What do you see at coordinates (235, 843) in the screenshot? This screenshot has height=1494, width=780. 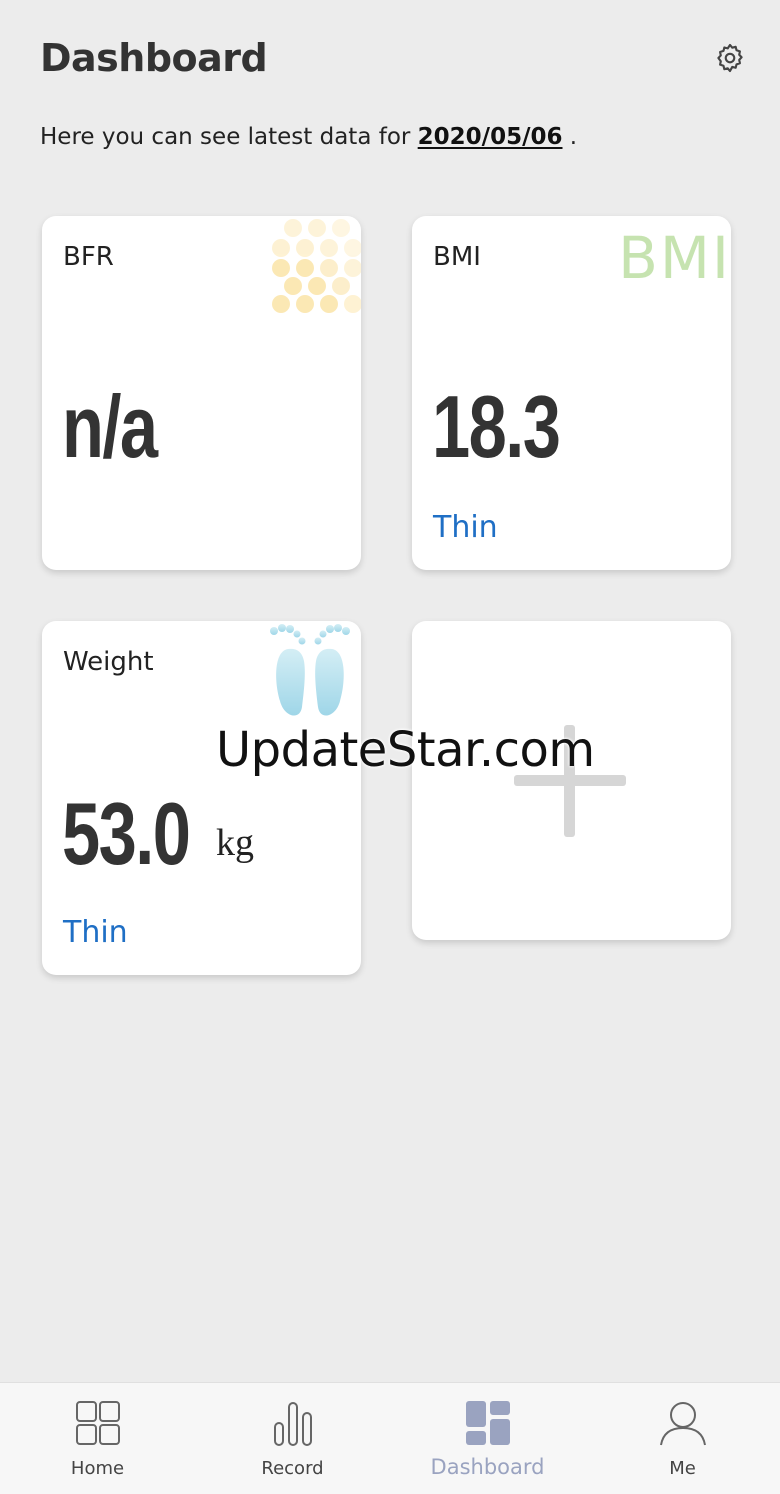 I see `weight-unit: kg` at bounding box center [235, 843].